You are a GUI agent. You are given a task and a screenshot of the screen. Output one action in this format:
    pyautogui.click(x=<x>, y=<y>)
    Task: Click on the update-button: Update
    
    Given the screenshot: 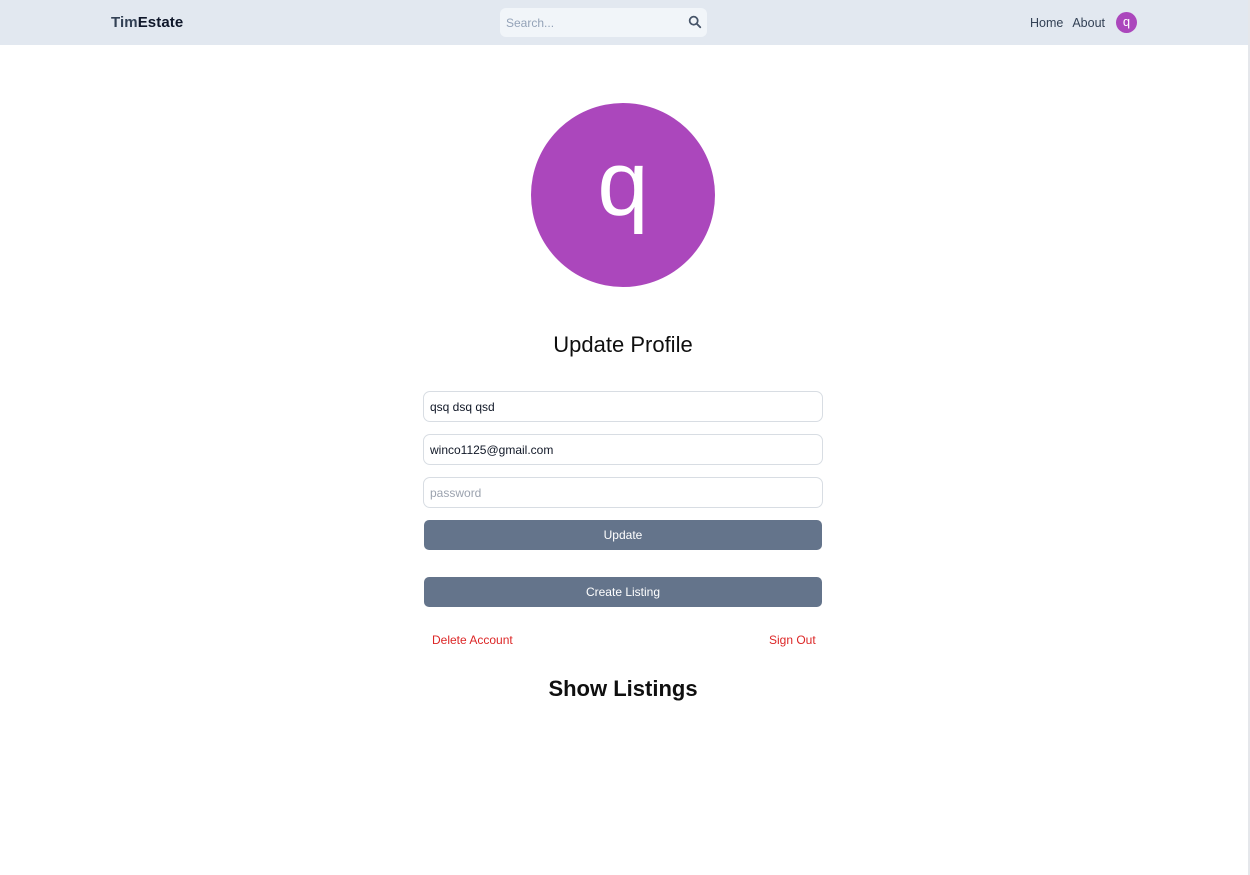 What is the action you would take?
    pyautogui.click(x=623, y=535)
    